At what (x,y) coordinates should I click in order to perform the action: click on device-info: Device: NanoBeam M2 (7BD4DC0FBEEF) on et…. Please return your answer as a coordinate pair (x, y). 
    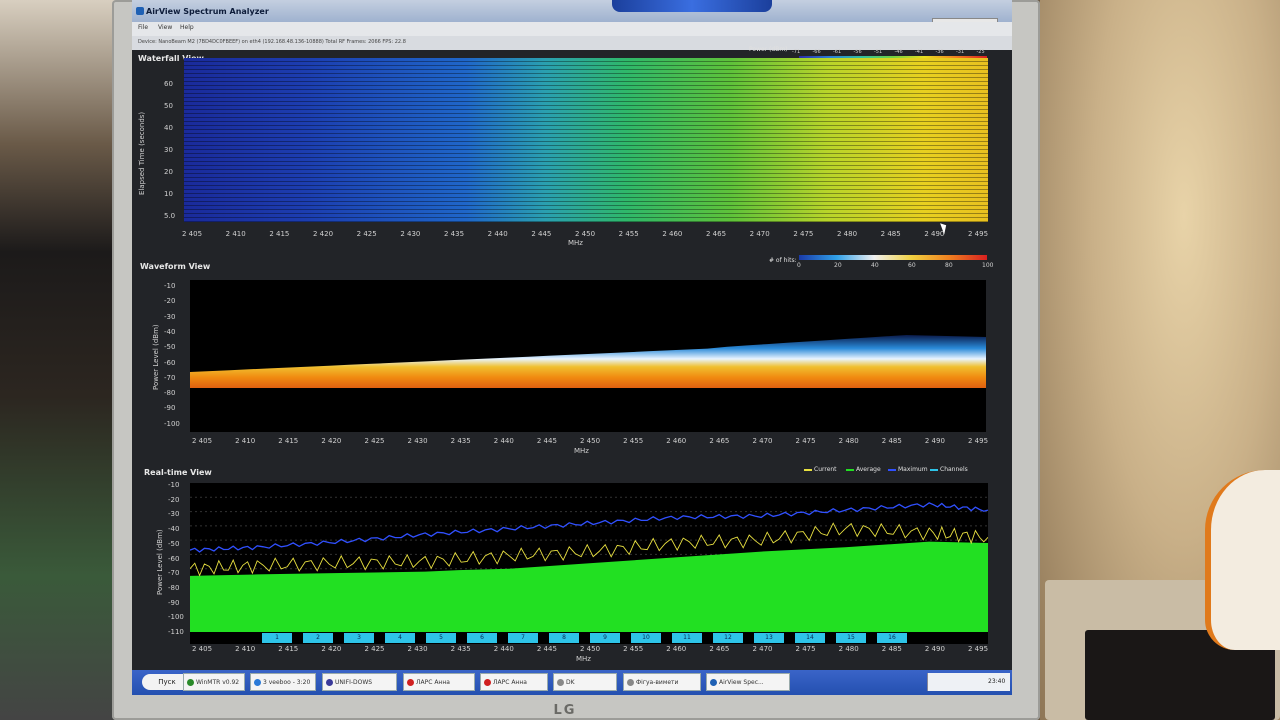
    Looking at the image, I should click on (272, 42).